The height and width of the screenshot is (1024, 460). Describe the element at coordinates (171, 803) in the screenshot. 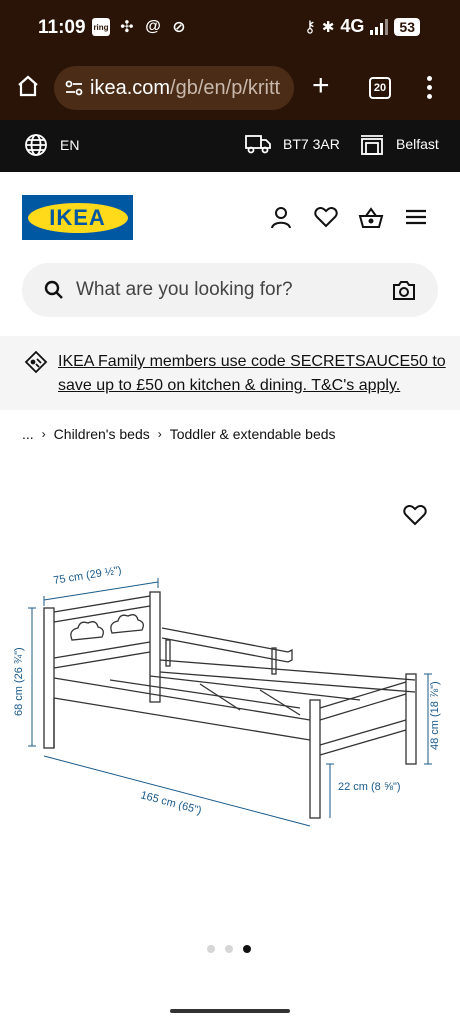

I see `dimension-length: 165 cm (65")` at that location.